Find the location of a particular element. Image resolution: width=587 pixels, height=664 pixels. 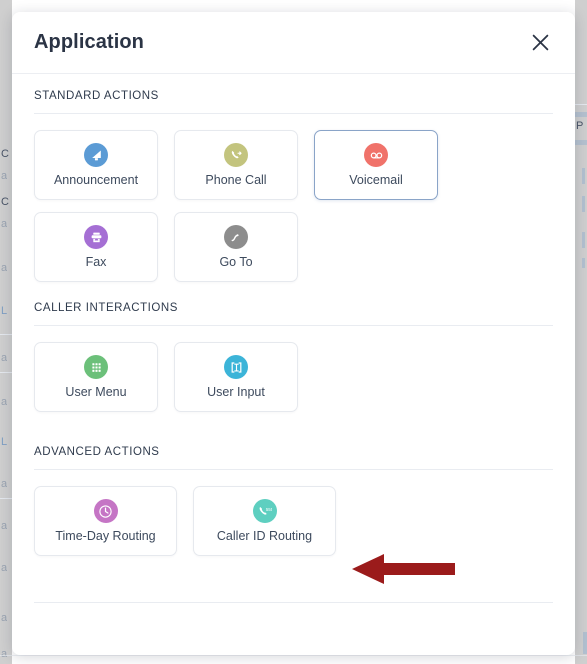

user-input-icon is located at coordinates (236, 367).